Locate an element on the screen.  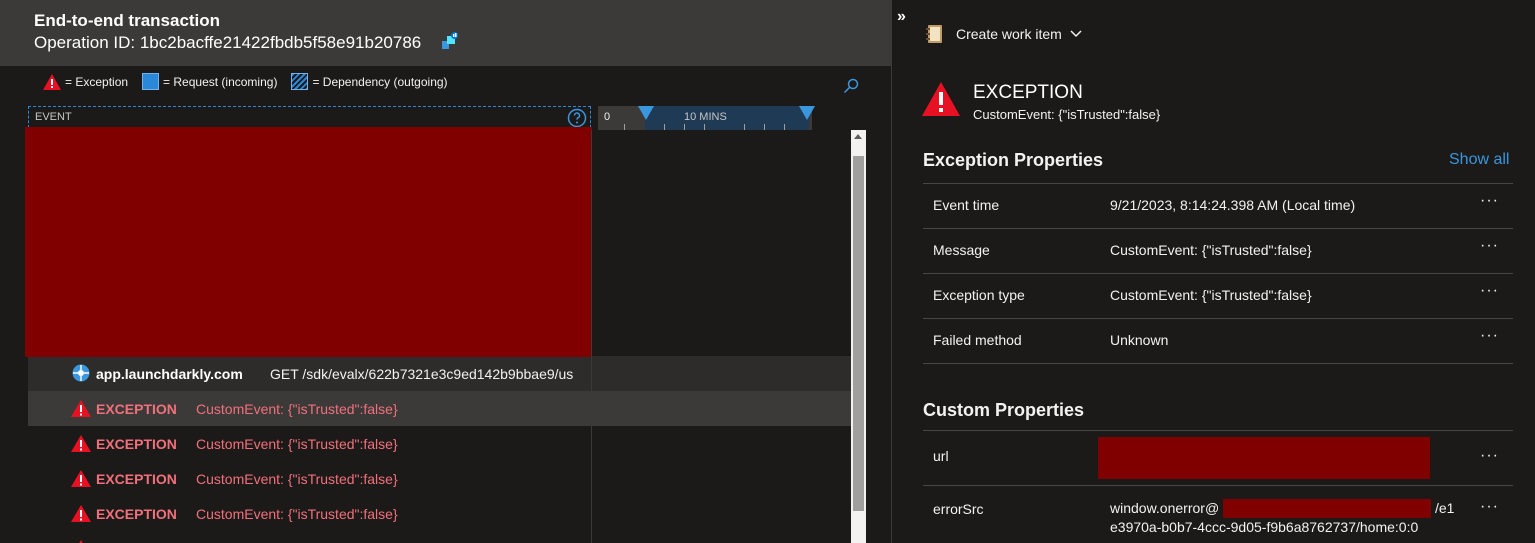
request-swatch is located at coordinates (151, 81).